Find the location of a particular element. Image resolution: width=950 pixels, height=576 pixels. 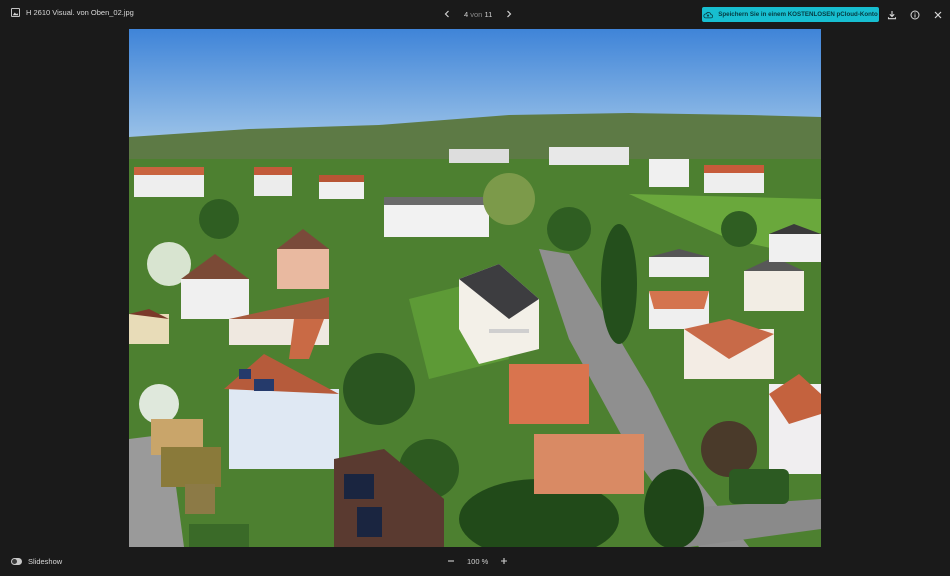

image-file-icon is located at coordinates (15, 12).